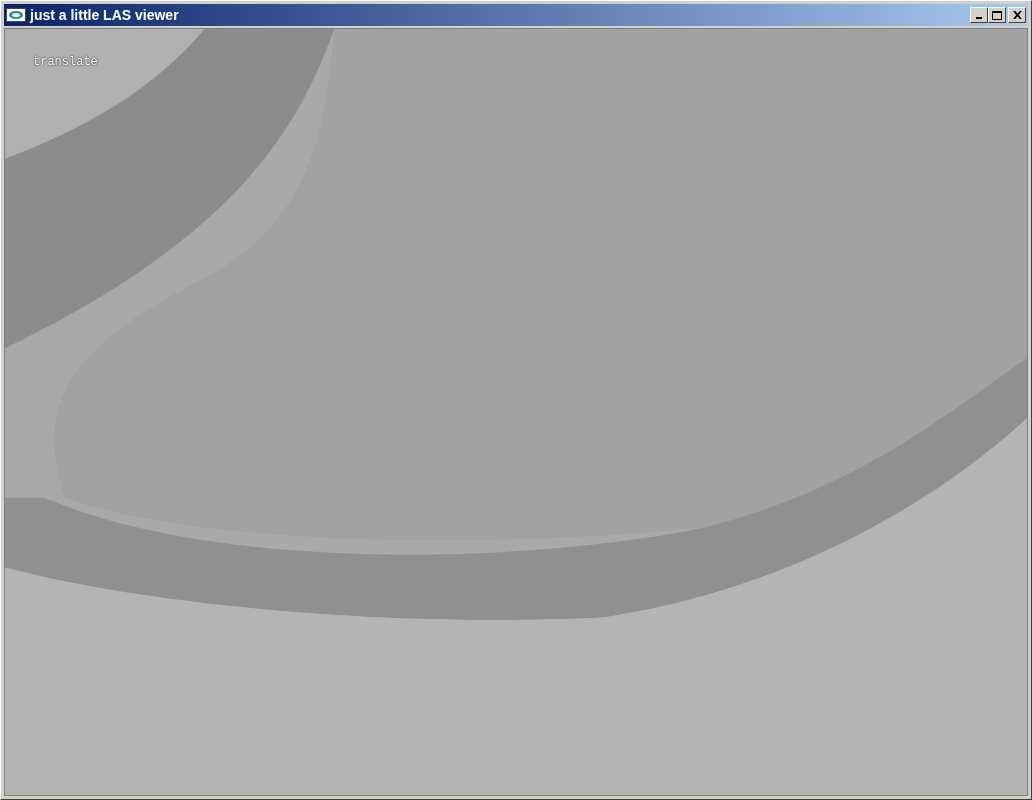 This screenshot has width=1032, height=800. Describe the element at coordinates (105, 15) in the screenshot. I see `window-title: just a little LAS viewer` at that location.